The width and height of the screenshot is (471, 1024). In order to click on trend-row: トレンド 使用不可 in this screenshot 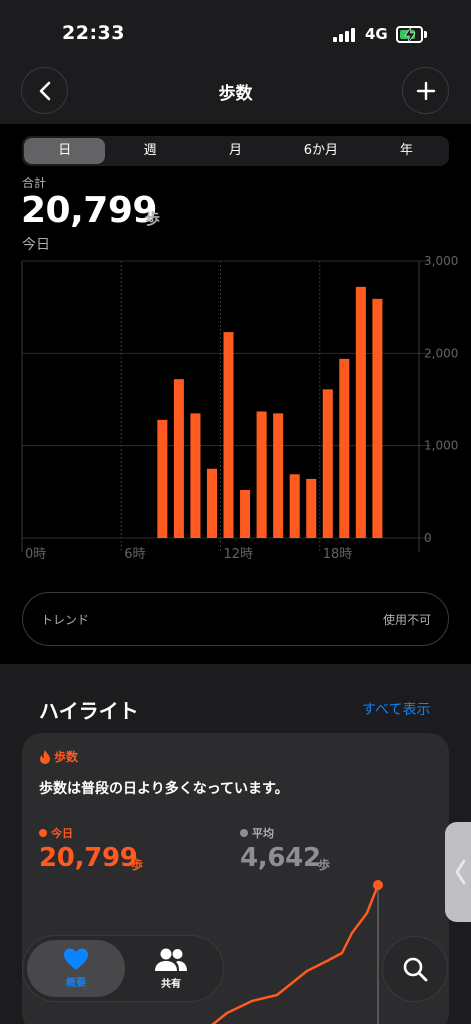, I will do `click(235, 619)`.